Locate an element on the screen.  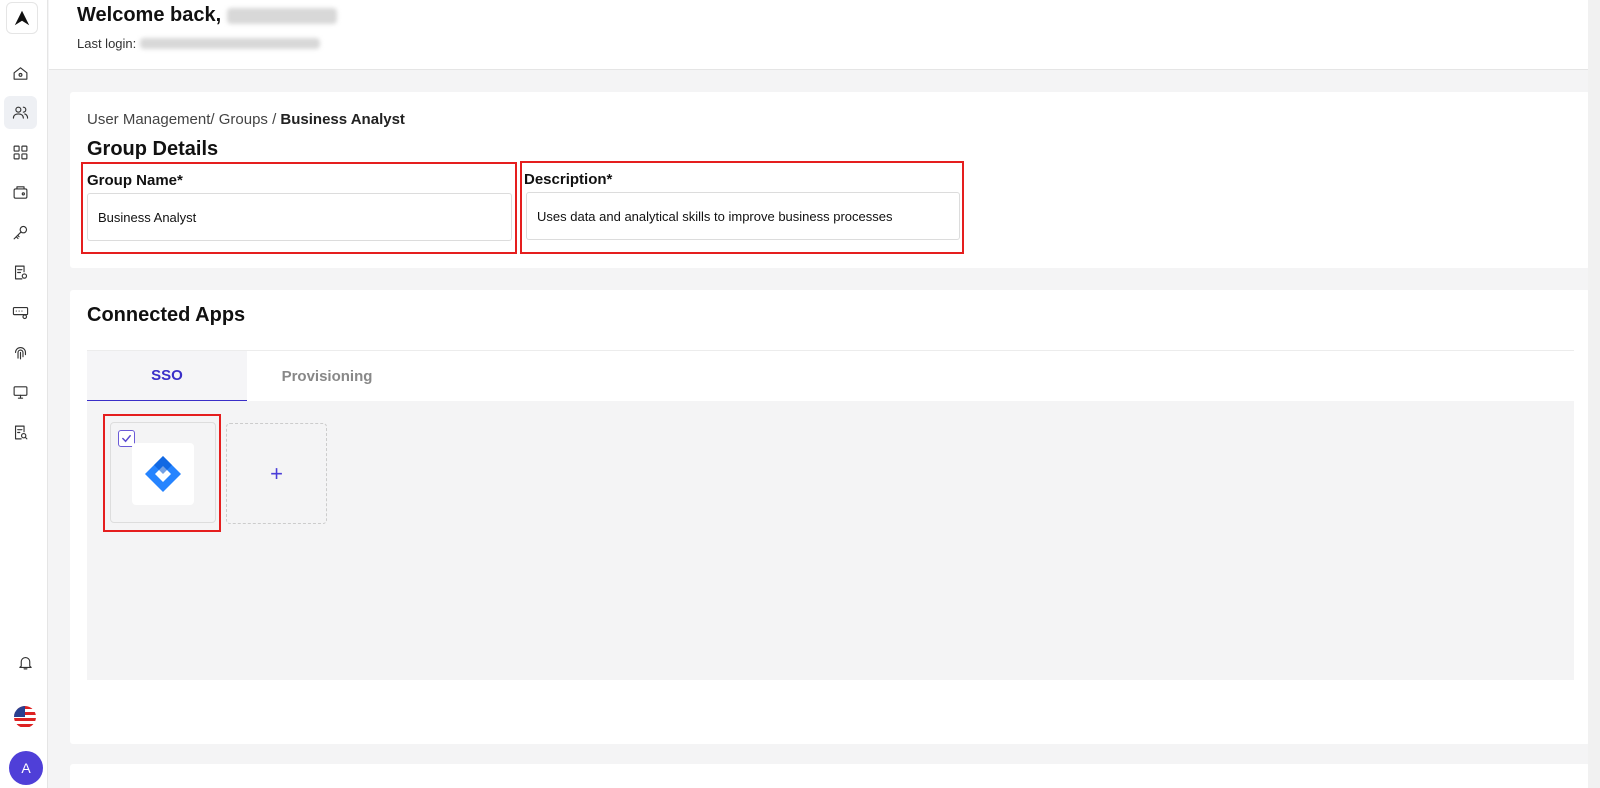
app-highlight is located at coordinates (162, 473).